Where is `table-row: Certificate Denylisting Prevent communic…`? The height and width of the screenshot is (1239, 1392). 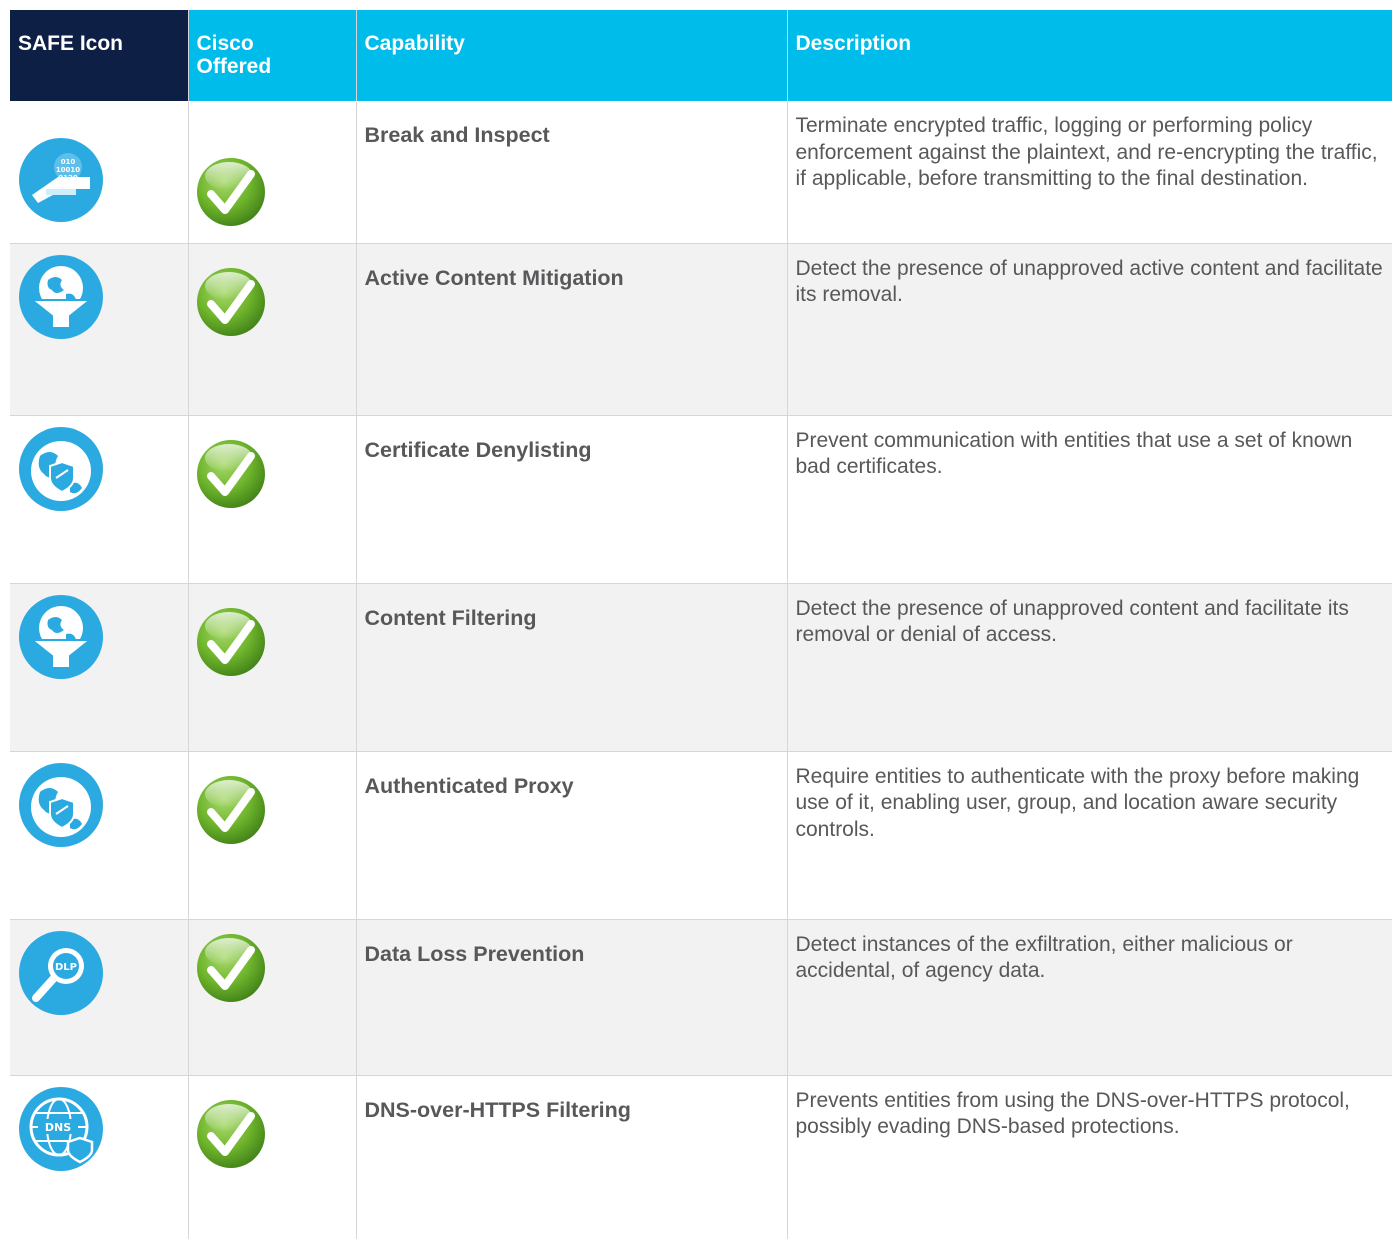 table-row: Certificate Denylisting Prevent communic… is located at coordinates (701, 499).